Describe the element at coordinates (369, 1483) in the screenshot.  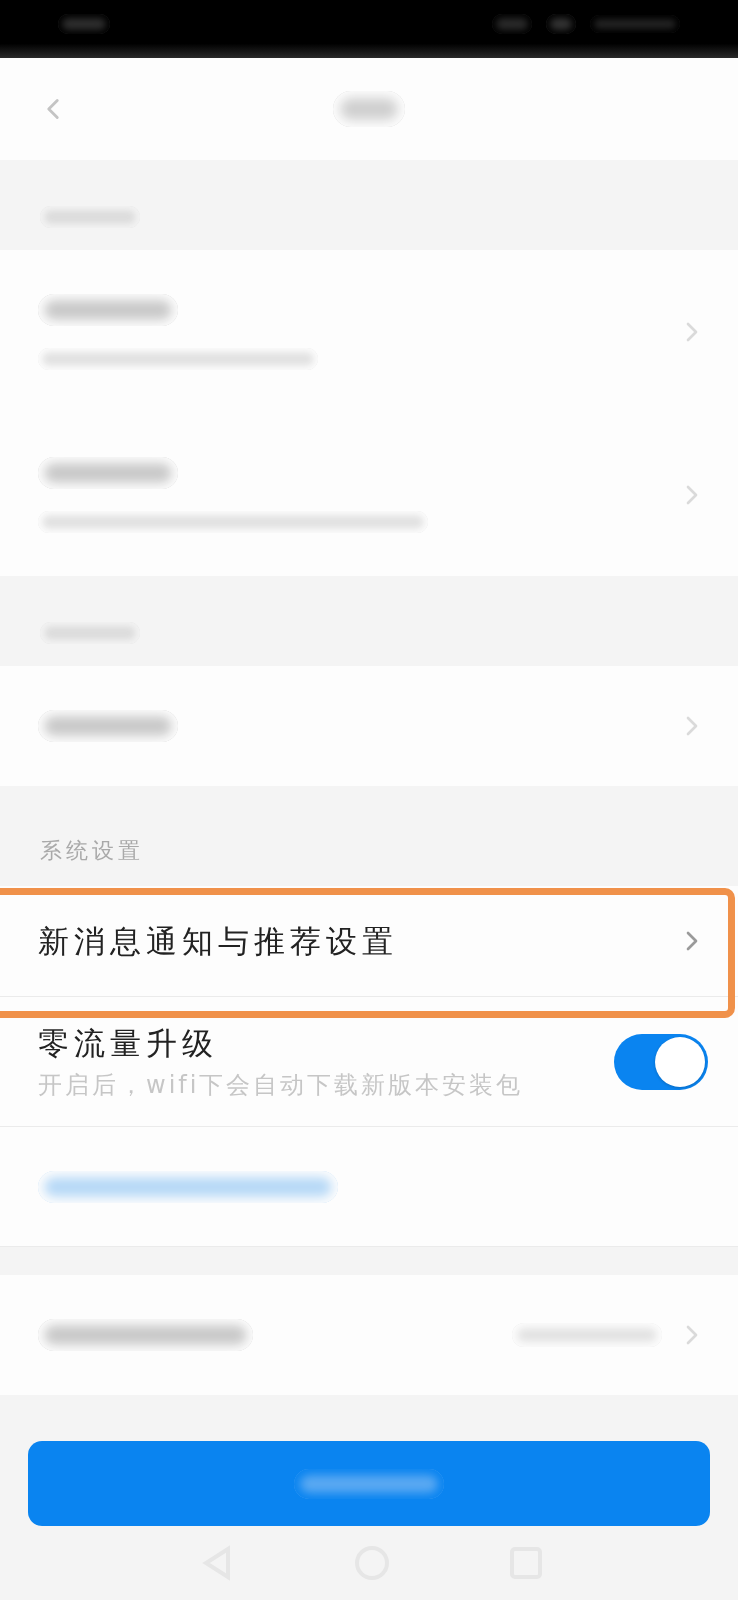
I see `action-button` at that location.